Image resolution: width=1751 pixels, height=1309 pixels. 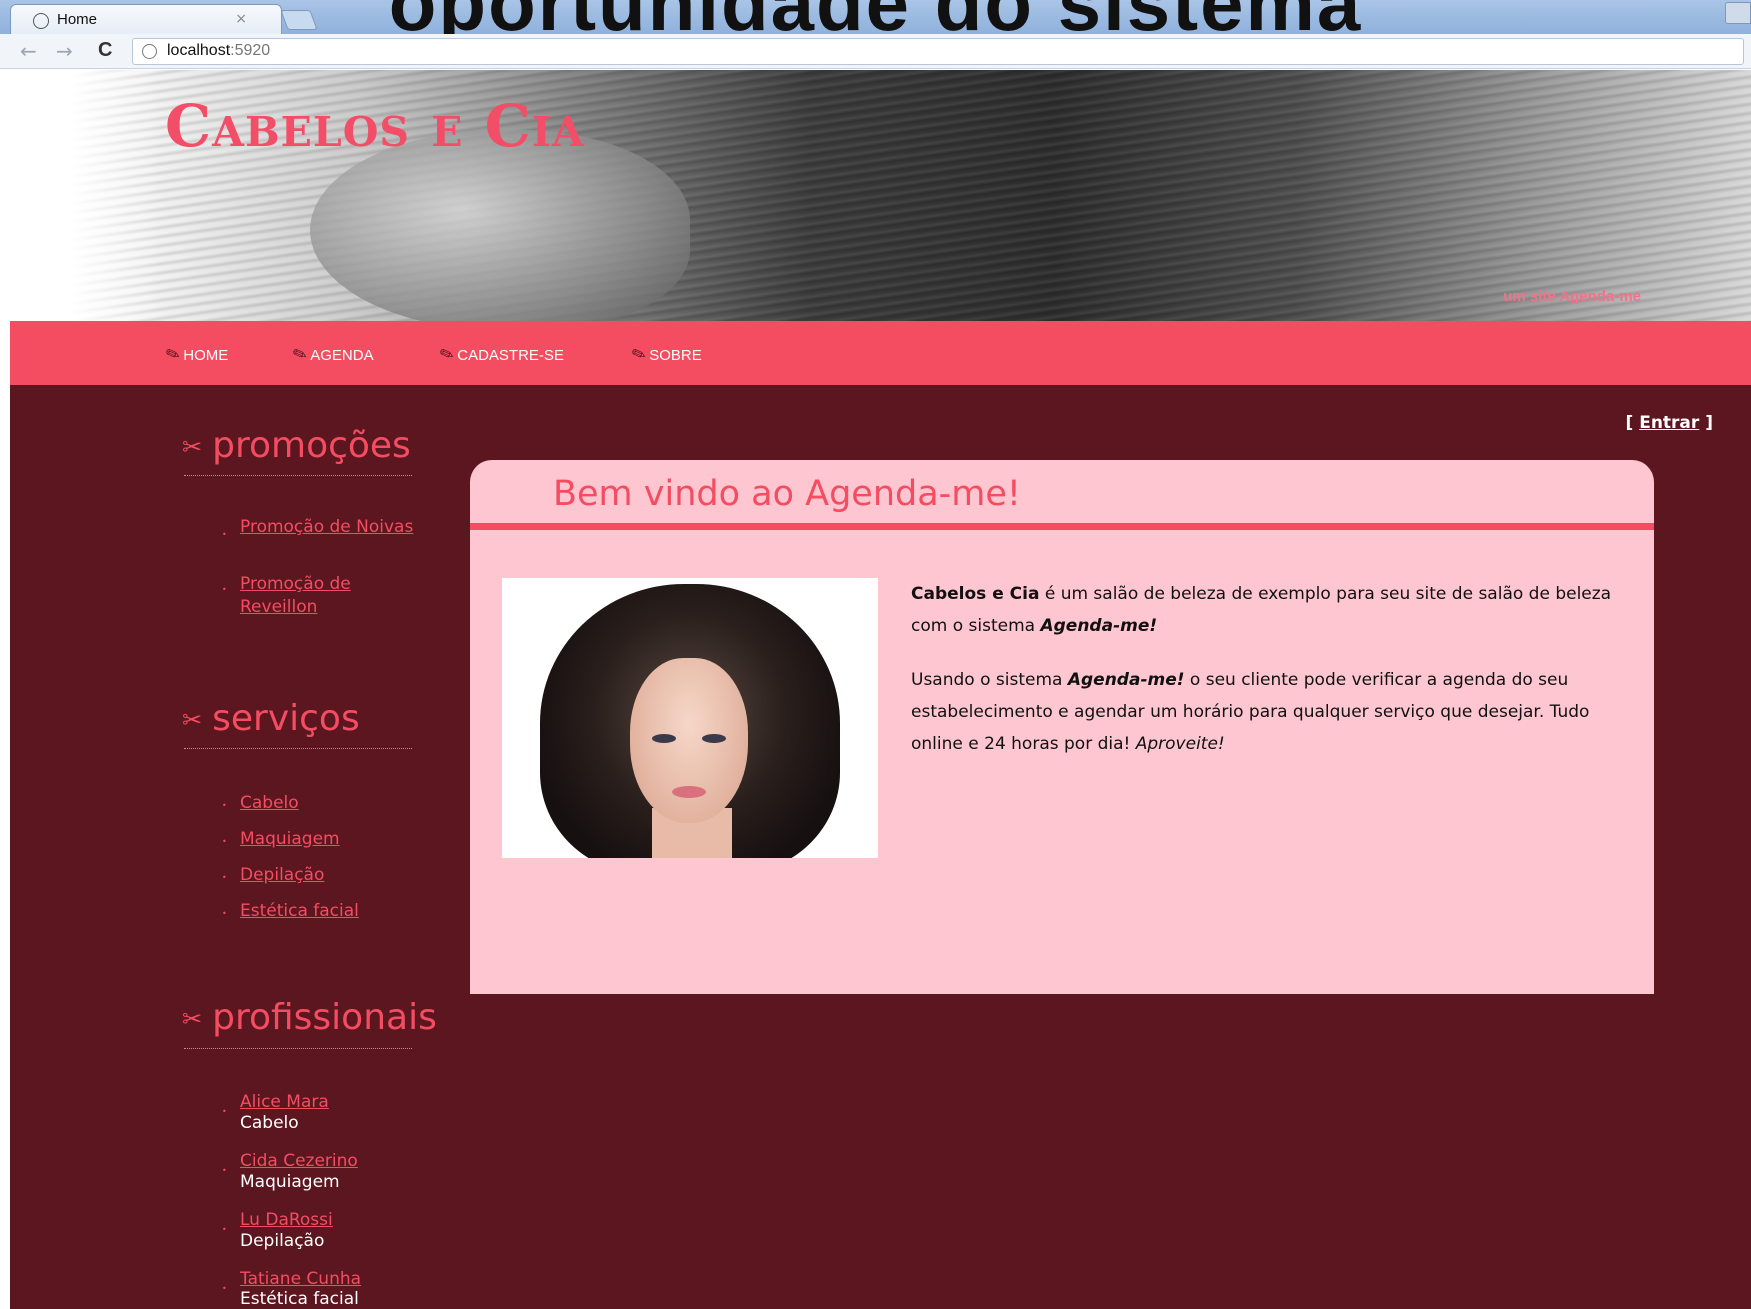 I want to click on menu-agenda: ✎AGENDA, so click(x=332, y=354).